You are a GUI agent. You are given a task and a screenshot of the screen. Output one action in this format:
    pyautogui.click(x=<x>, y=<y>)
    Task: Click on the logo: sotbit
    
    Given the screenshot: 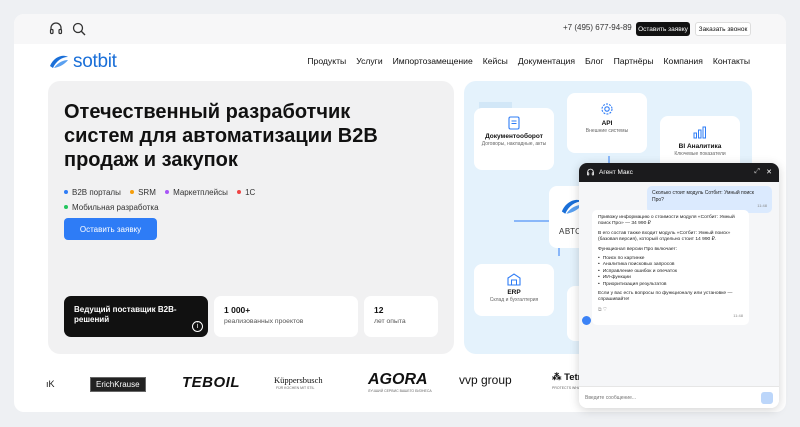 What is the action you would take?
    pyautogui.click(x=82, y=61)
    